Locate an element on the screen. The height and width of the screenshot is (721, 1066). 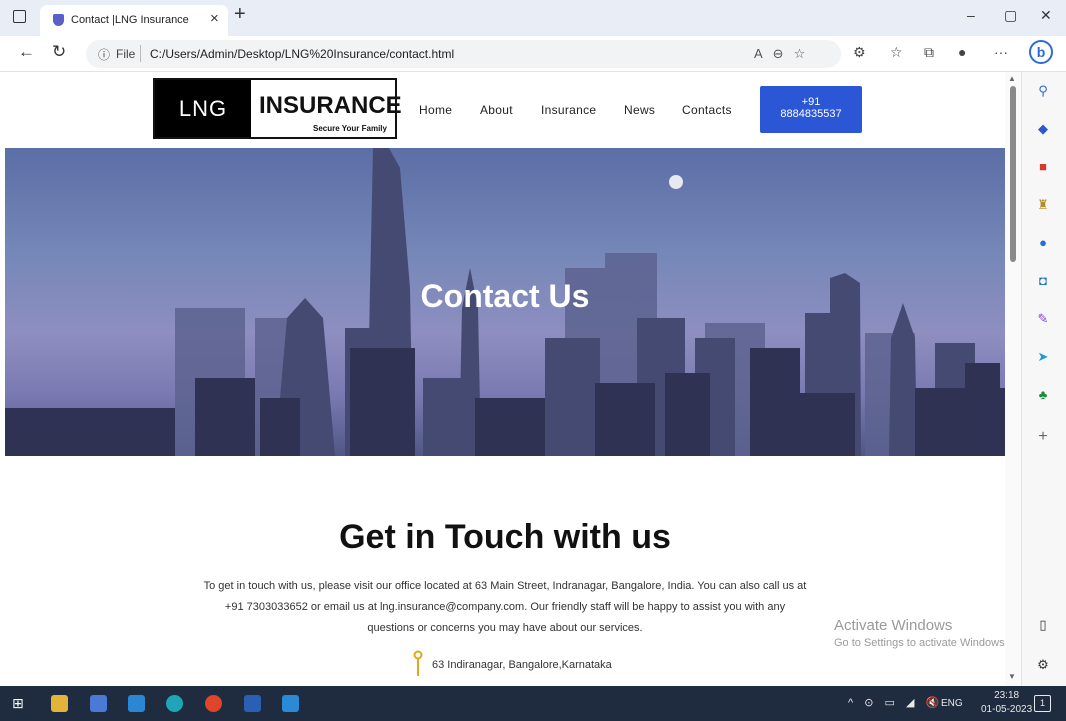
url-action-icons: A⊖☆ is located at coordinates (784, 54).